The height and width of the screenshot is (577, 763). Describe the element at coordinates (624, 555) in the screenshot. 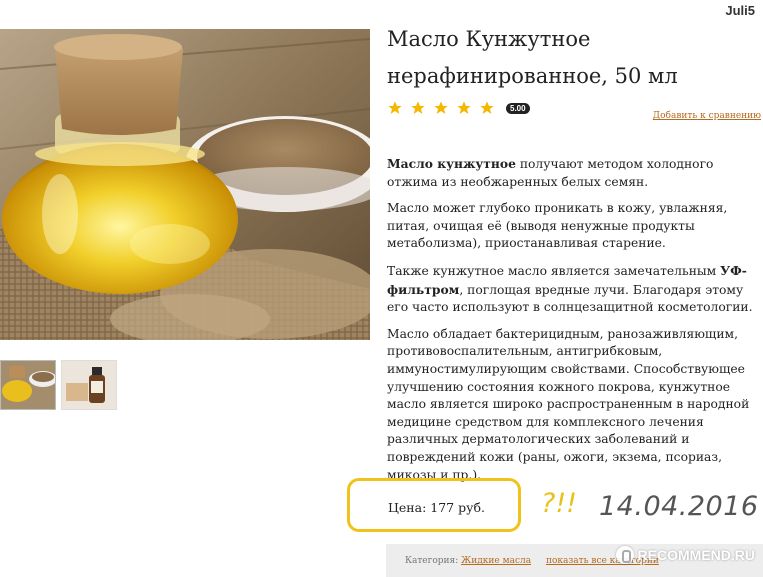

I see `recommend-logo-icon` at that location.